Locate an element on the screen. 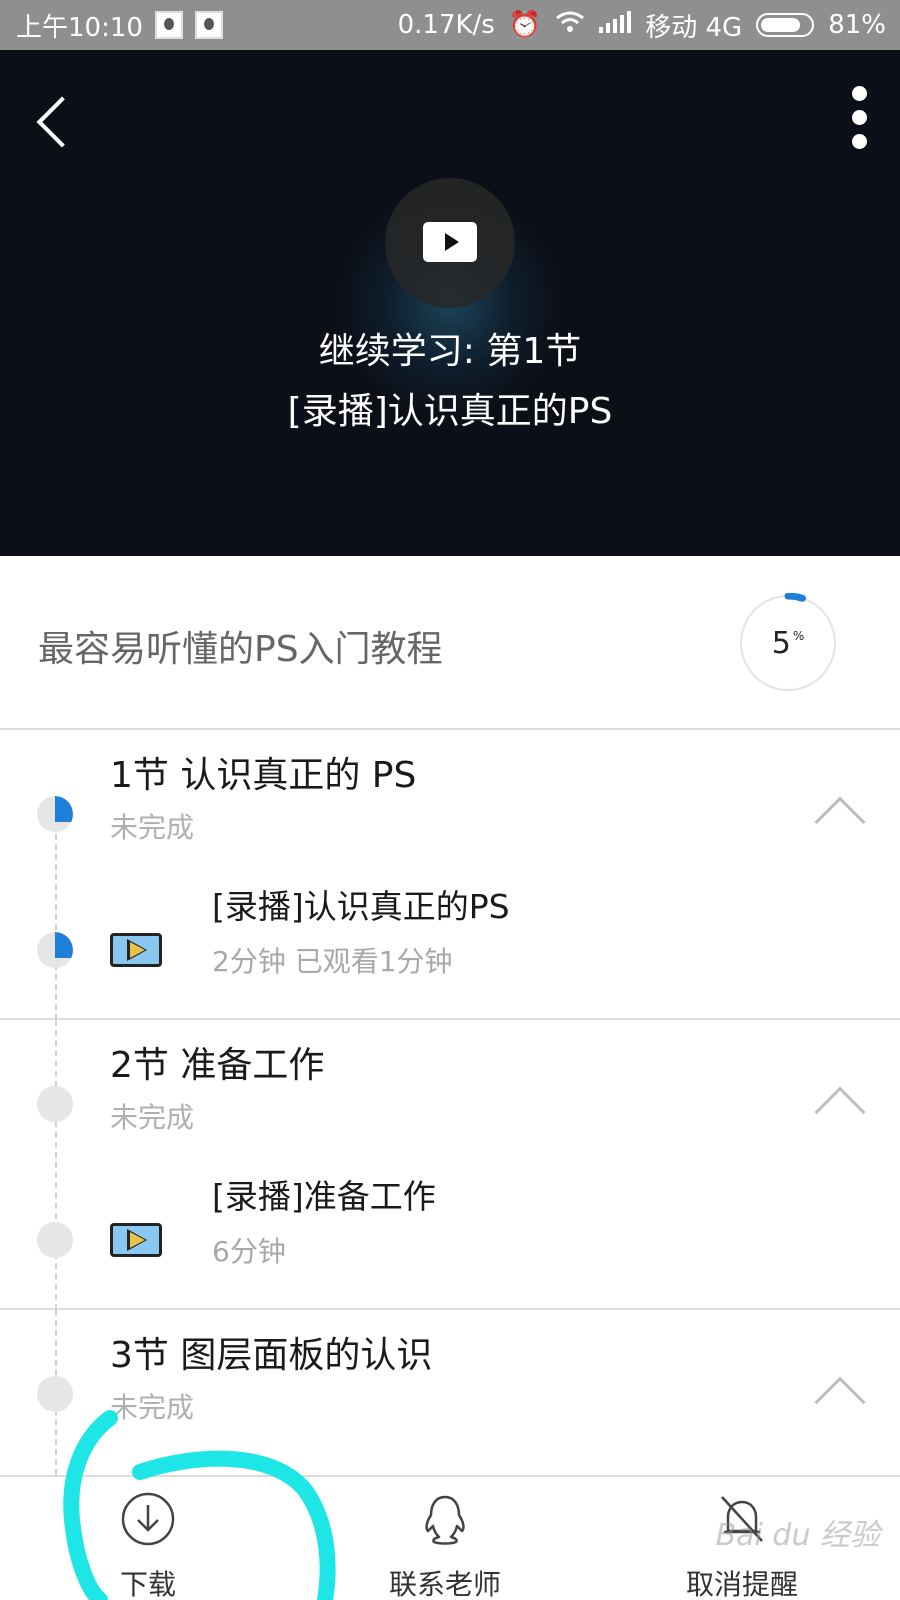 This screenshot has width=900, height=1600. download-label: 下载 is located at coordinates (147, 1584).